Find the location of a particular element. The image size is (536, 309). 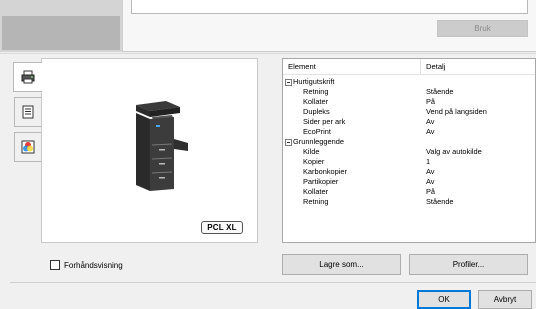

printer-icon is located at coordinates (28, 77).